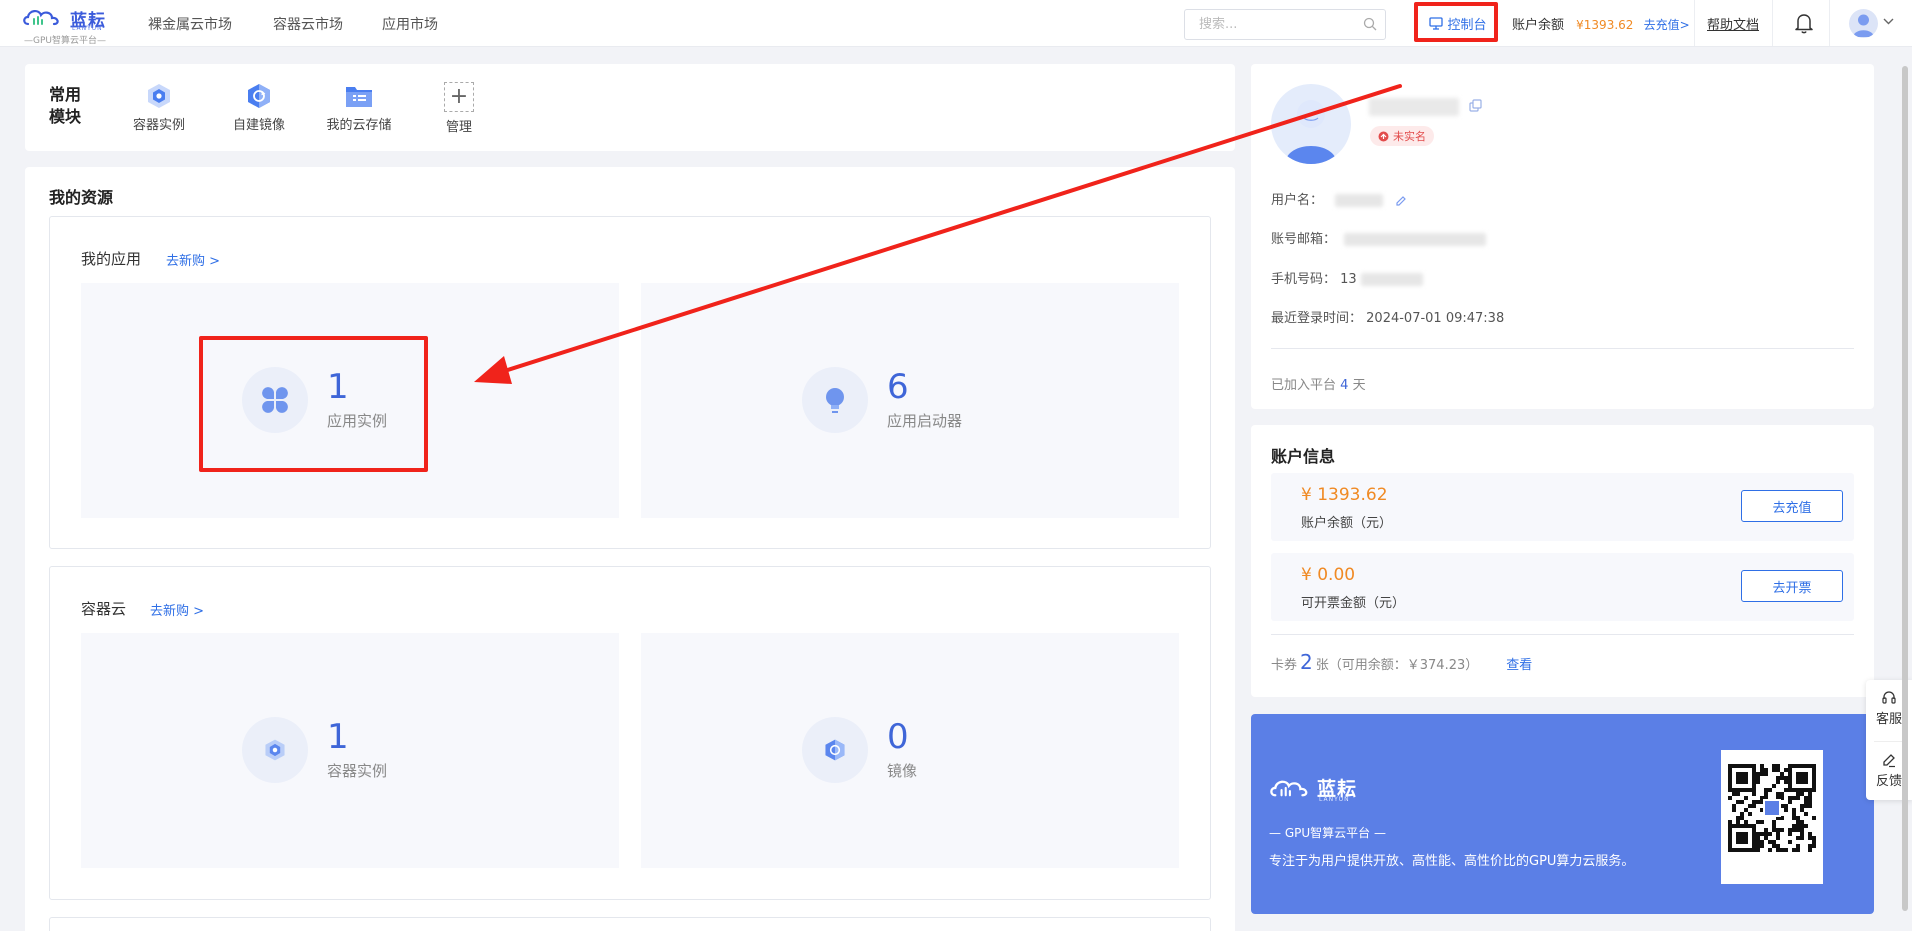 The width and height of the screenshot is (1912, 931). I want to click on phone-row: 手机号码： 13, so click(1347, 277).